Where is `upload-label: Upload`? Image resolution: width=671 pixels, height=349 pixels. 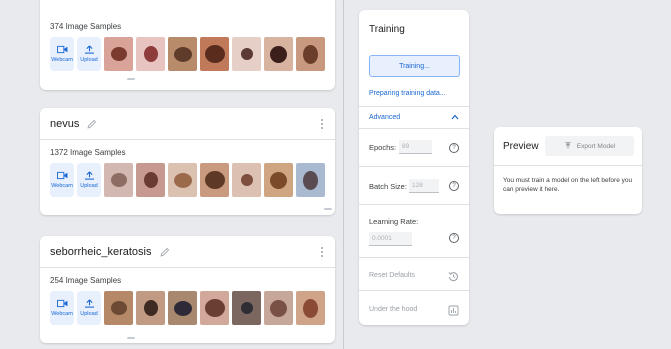 upload-label: Upload is located at coordinates (89, 60).